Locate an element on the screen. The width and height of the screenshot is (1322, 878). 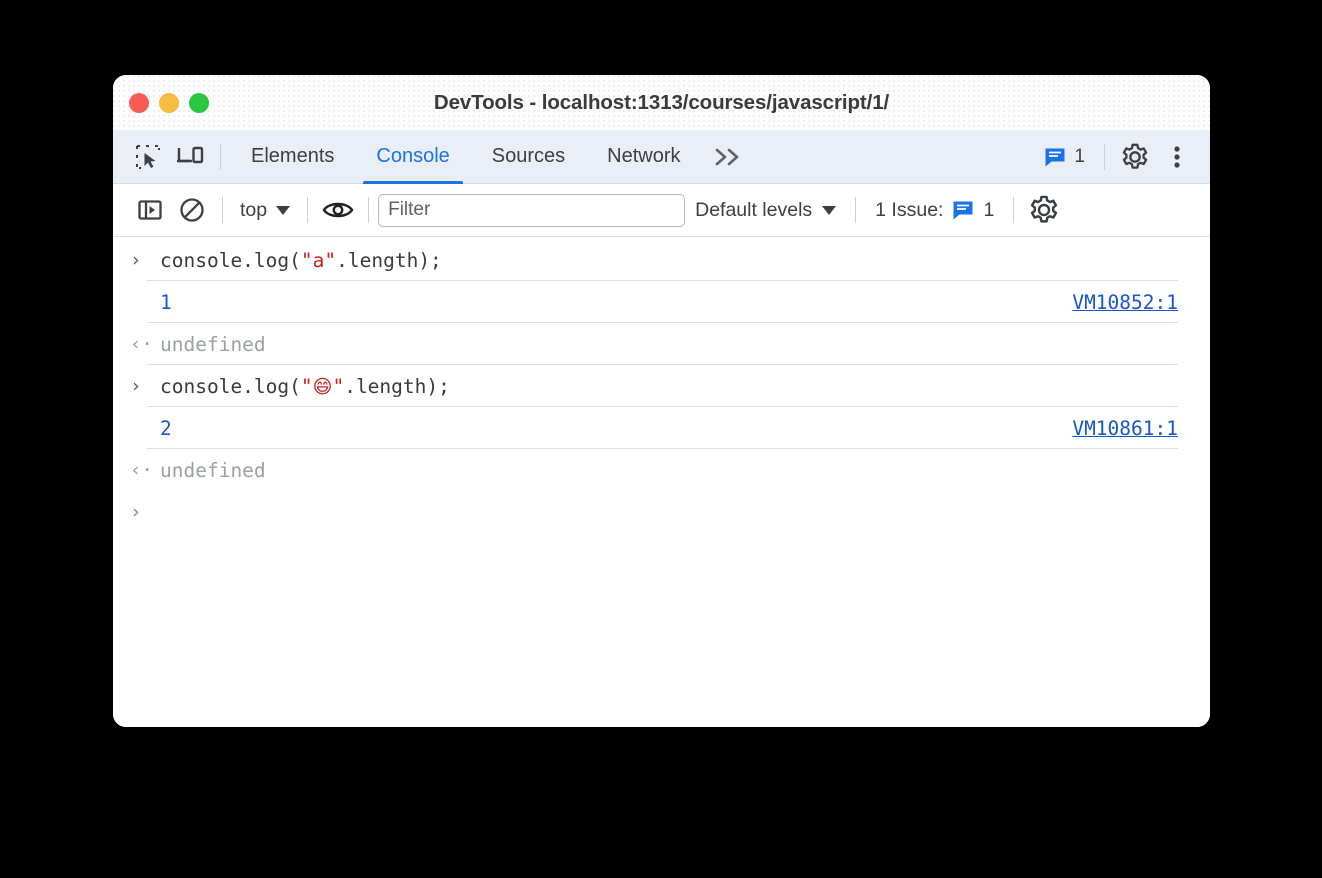
filter-input is located at coordinates (532, 210).